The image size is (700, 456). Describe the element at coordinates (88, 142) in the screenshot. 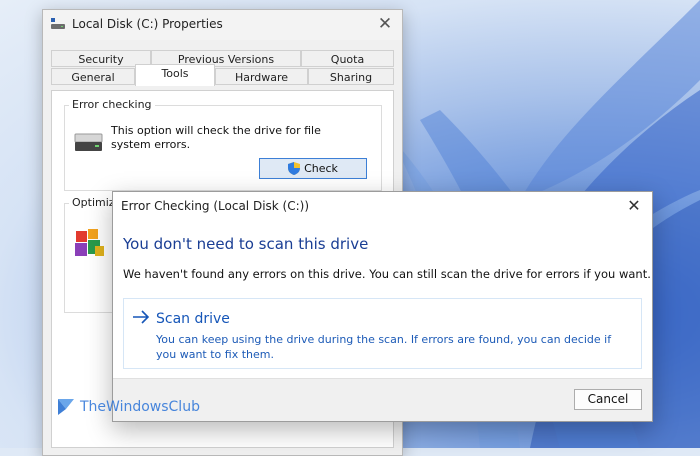

I see `drive-icon` at that location.